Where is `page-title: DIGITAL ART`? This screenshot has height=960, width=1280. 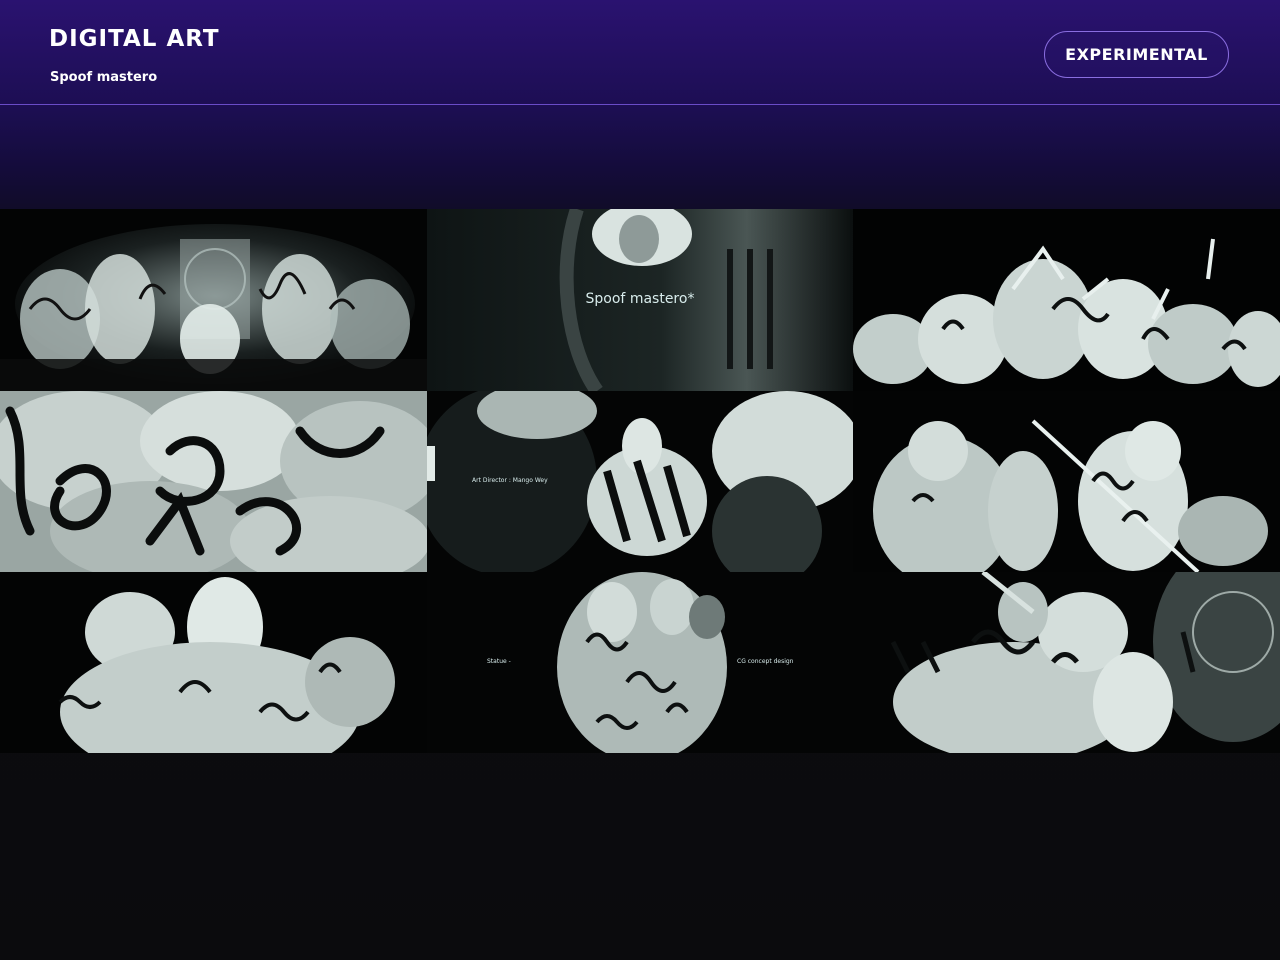 page-title: DIGITAL ART is located at coordinates (134, 39).